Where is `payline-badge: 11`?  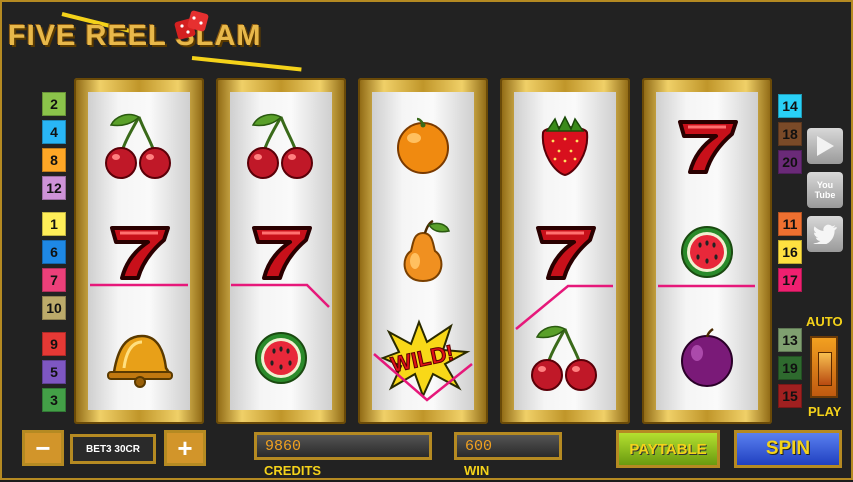 payline-badge: 11 is located at coordinates (790, 224).